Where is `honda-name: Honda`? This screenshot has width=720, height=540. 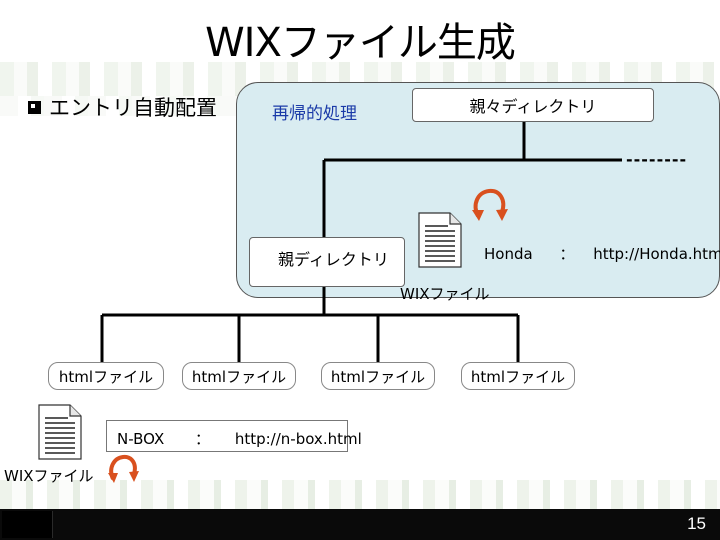
honda-name: Honda is located at coordinates (508, 254).